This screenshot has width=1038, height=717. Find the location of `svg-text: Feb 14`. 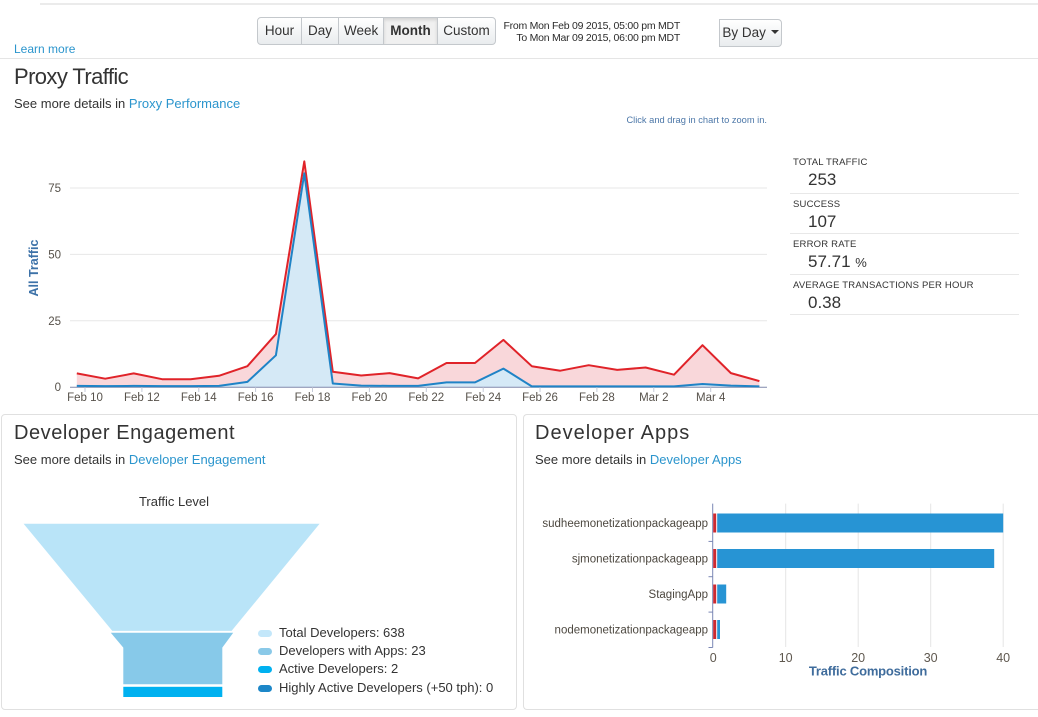

svg-text: Feb 14 is located at coordinates (199, 398).